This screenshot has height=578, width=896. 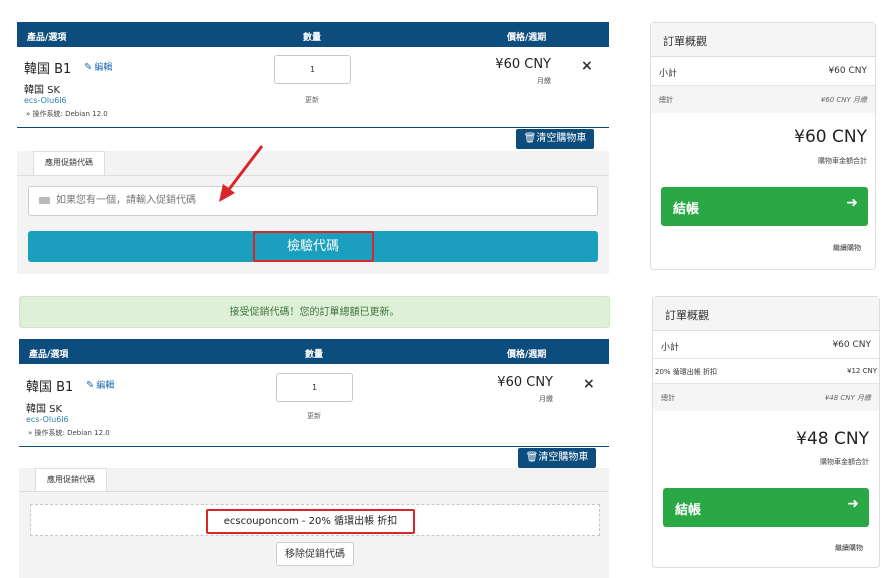 I want to click on total-row: 總計 ¥48 CNY 月繳, so click(x=766, y=397).